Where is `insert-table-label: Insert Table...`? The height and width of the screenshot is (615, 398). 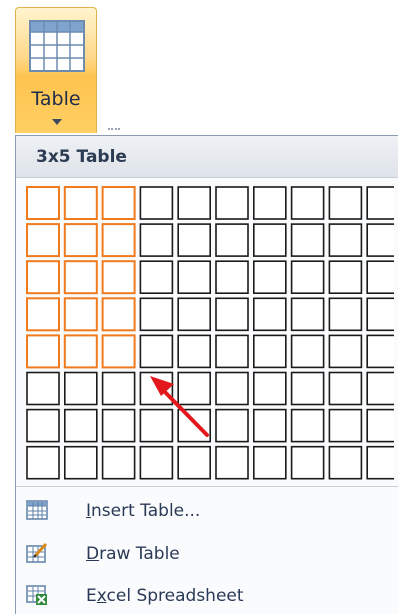
insert-table-label: Insert Table... is located at coordinates (143, 511).